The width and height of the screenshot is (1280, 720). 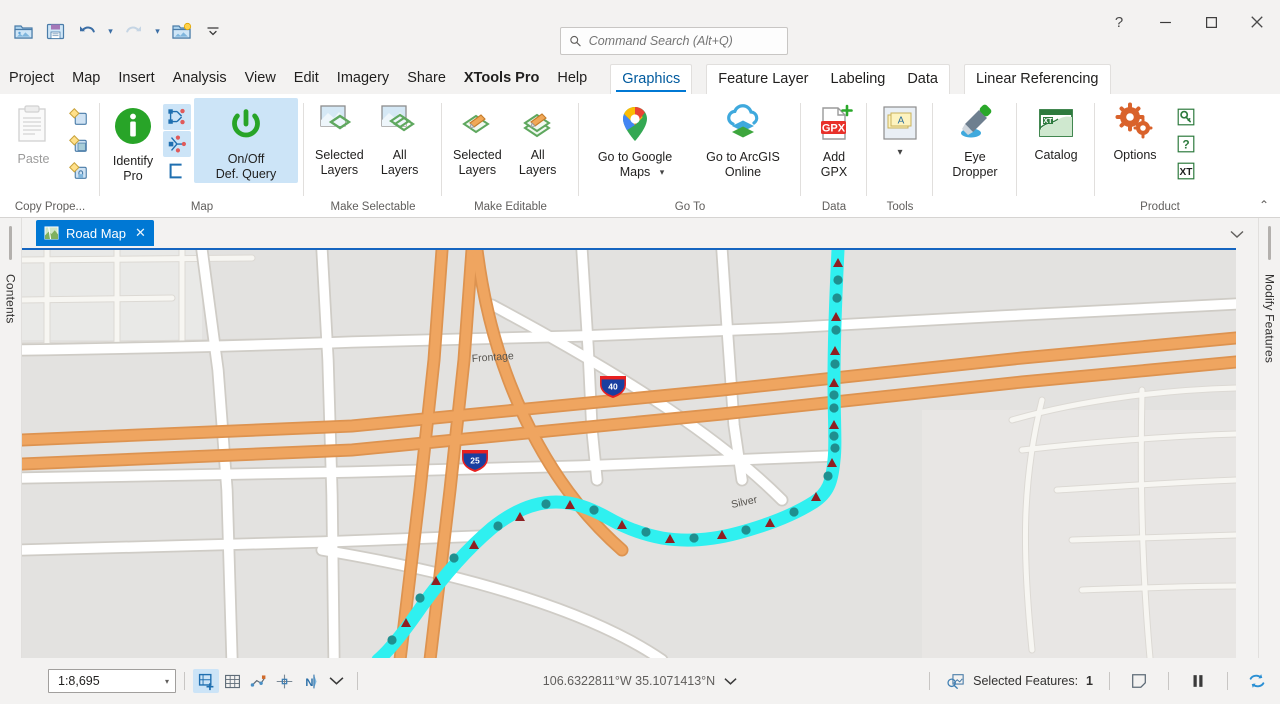 What do you see at coordinates (11, 299) in the screenshot?
I see `dock-tab-contents: Contents` at bounding box center [11, 299].